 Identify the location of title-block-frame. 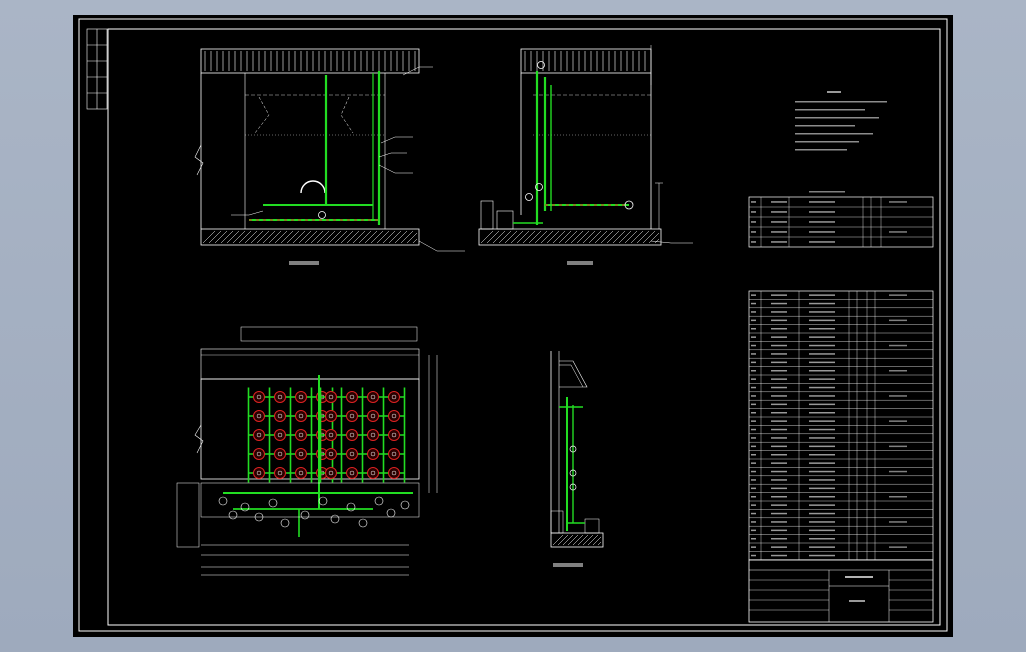
(841, 591).